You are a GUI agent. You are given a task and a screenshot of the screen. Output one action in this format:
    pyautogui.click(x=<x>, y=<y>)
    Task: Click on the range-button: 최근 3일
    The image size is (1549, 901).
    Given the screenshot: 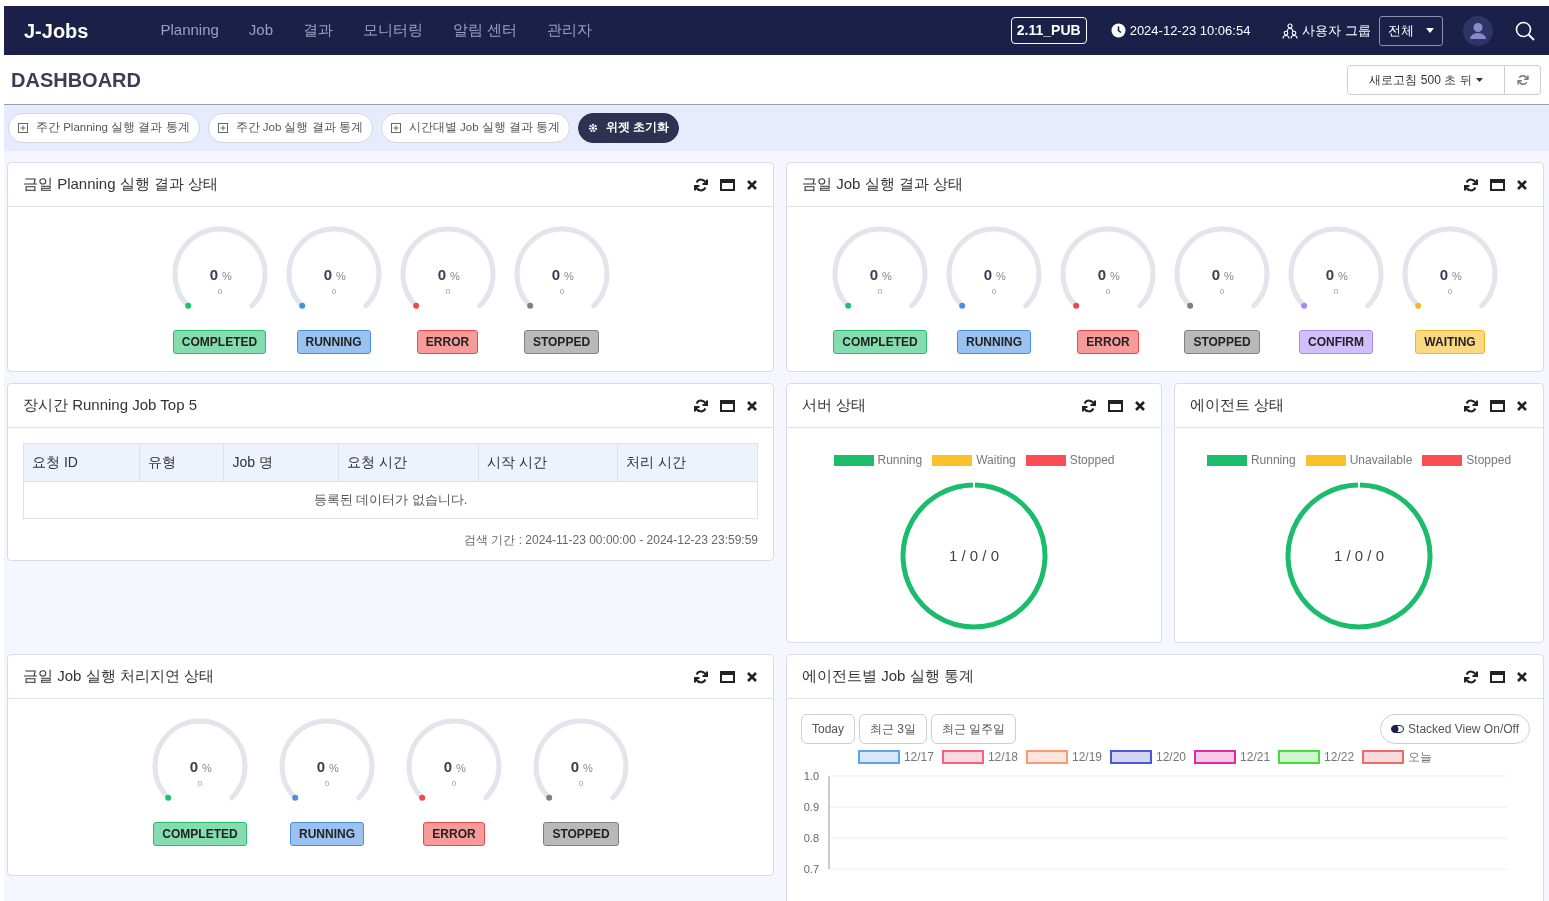 What is the action you would take?
    pyautogui.click(x=893, y=729)
    